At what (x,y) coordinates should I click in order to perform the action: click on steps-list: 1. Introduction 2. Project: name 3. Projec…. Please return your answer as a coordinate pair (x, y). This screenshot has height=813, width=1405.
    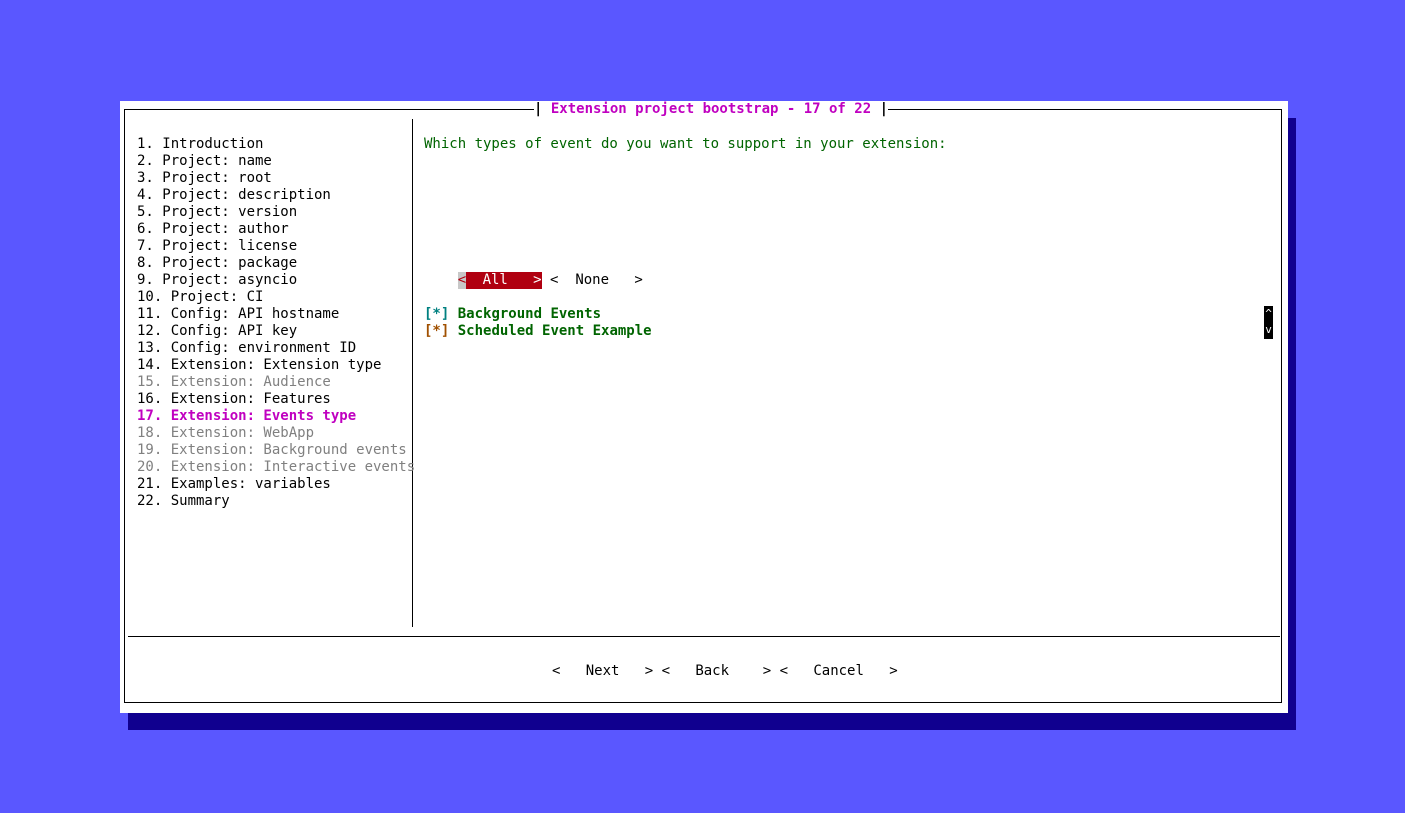
    Looking at the image, I should click on (276, 323).